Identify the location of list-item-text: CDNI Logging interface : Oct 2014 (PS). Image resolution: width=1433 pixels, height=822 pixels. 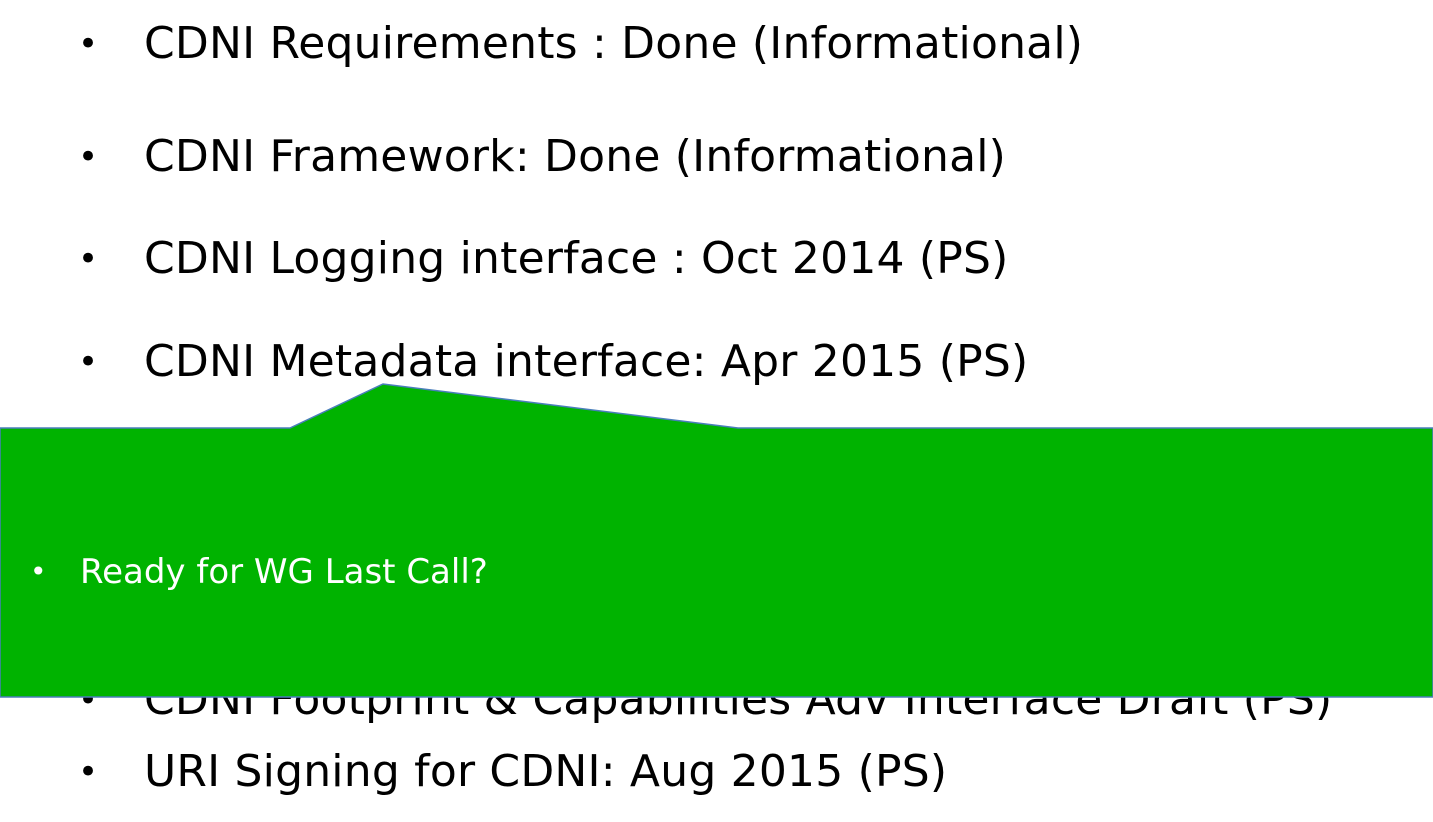
(576, 258).